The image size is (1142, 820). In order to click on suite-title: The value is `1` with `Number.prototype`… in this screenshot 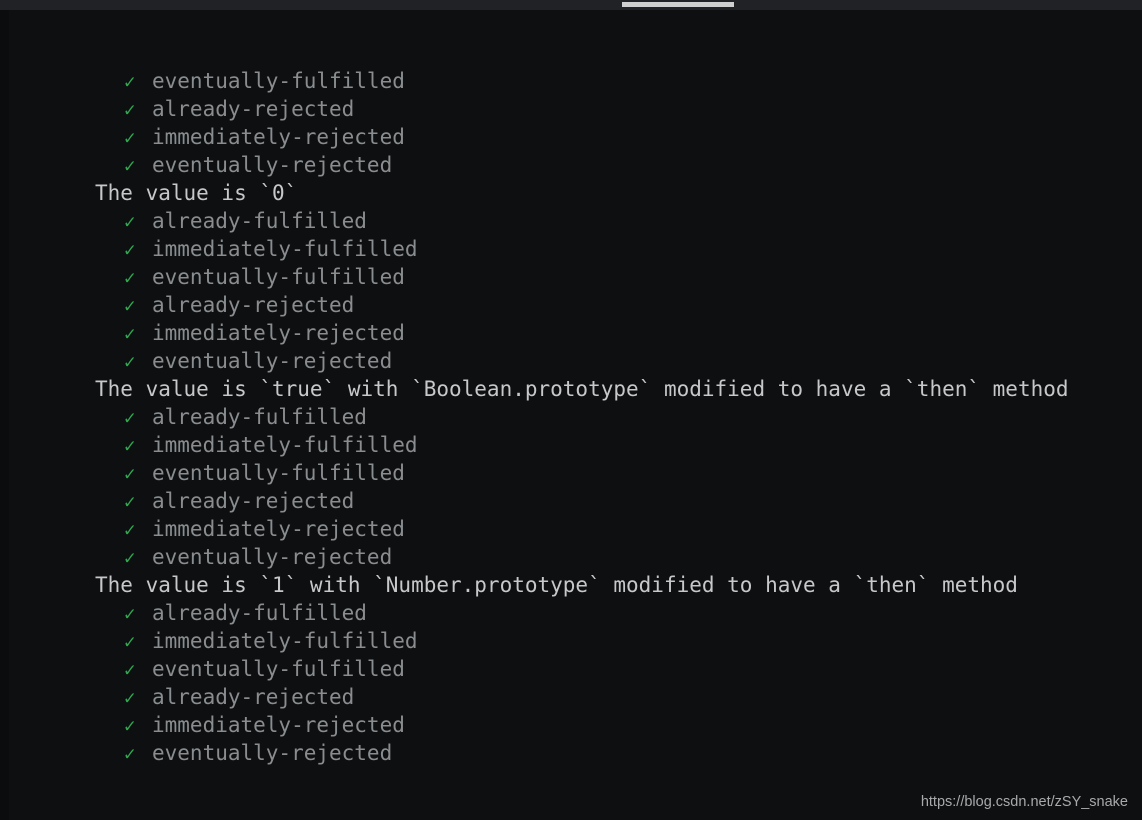, I will do `click(571, 585)`.